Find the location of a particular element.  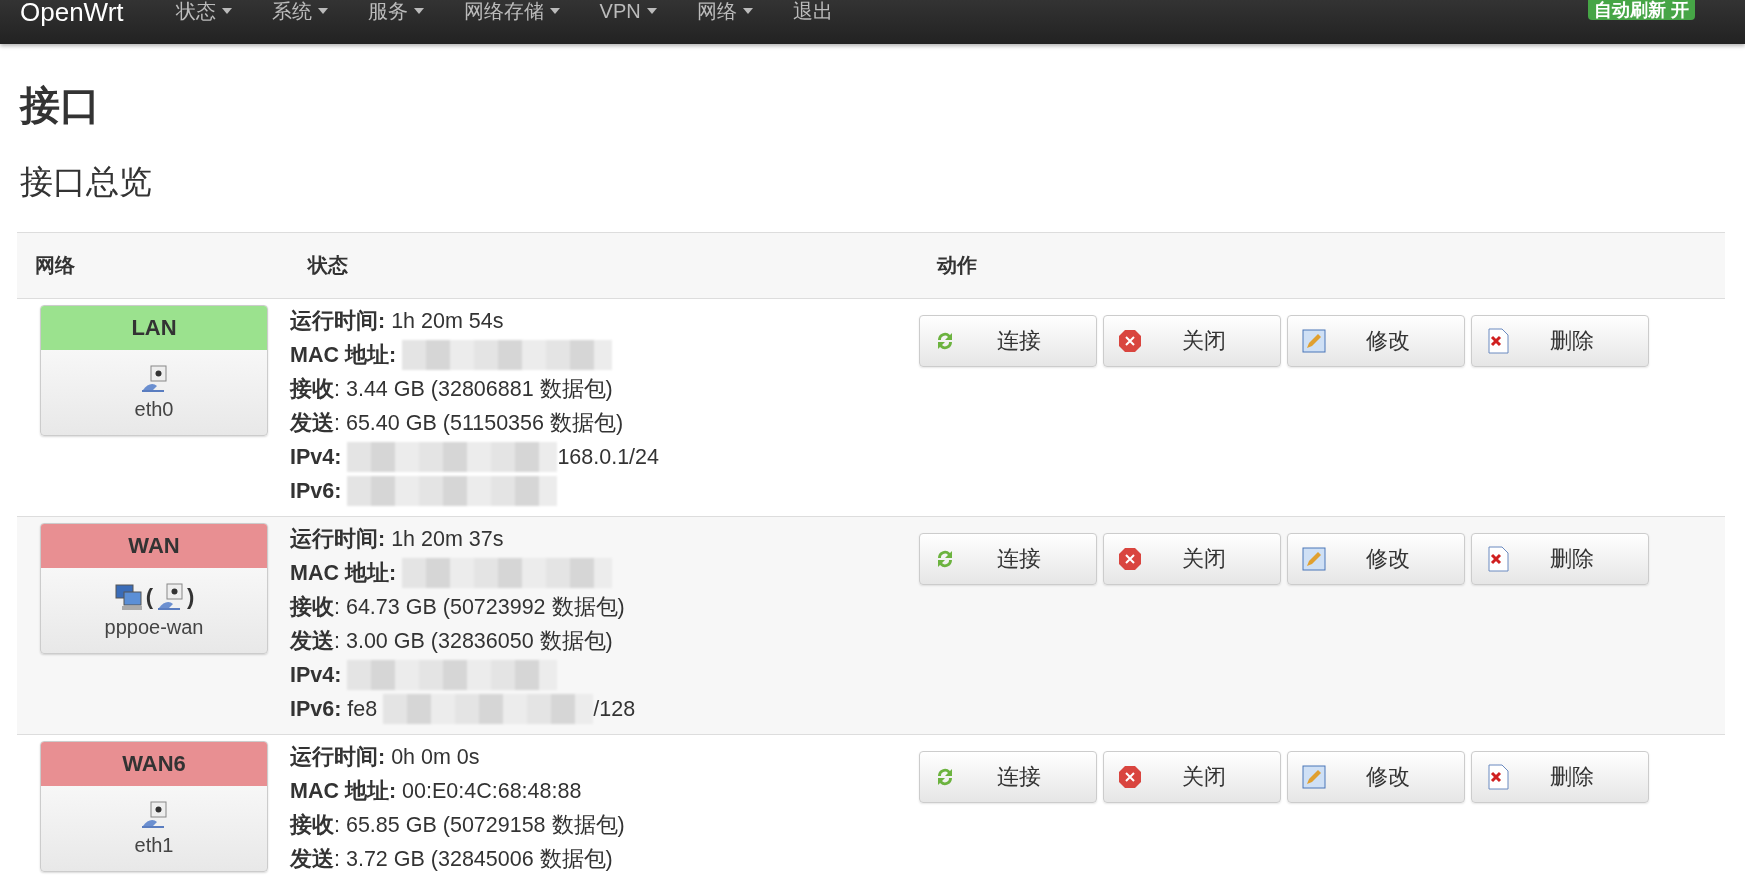

paren-text: ) is located at coordinates (191, 597).